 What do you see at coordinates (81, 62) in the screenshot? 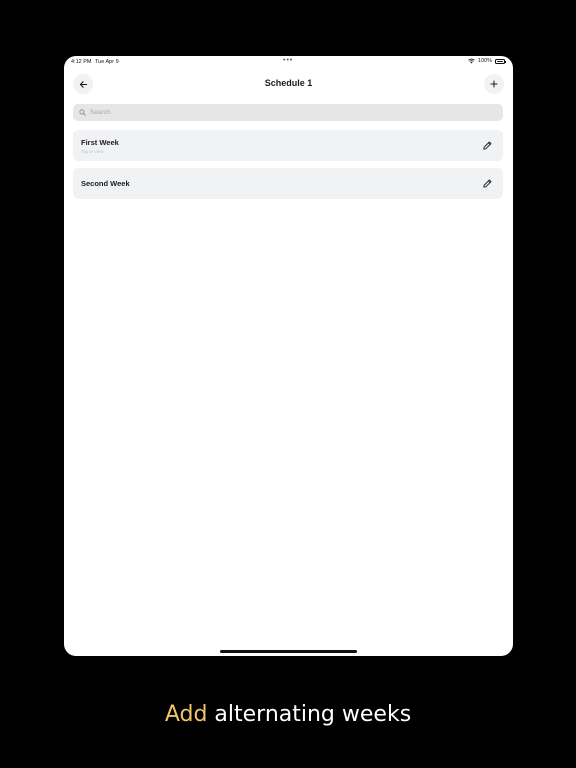
I see `status-time: 4:12 PM` at bounding box center [81, 62].